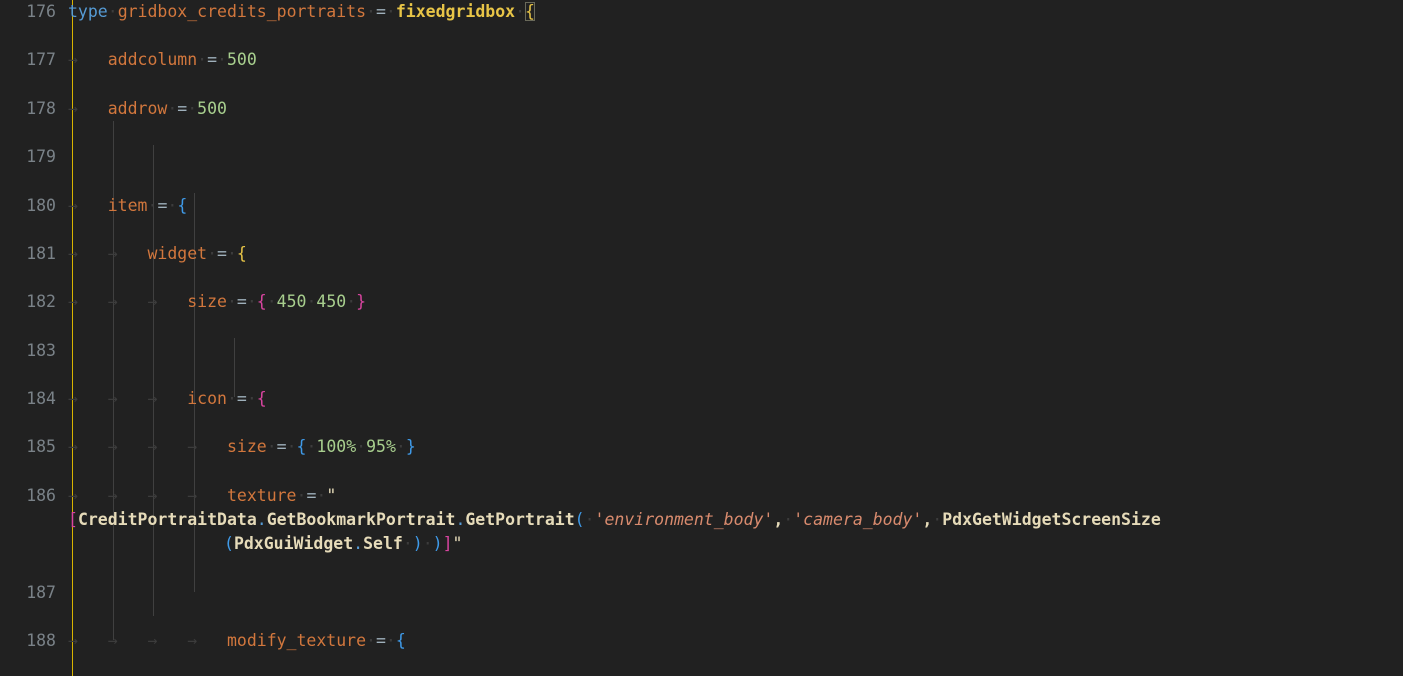 This screenshot has width=1403, height=676. What do you see at coordinates (383, 544) in the screenshot?
I see `token-function-path: Self` at bounding box center [383, 544].